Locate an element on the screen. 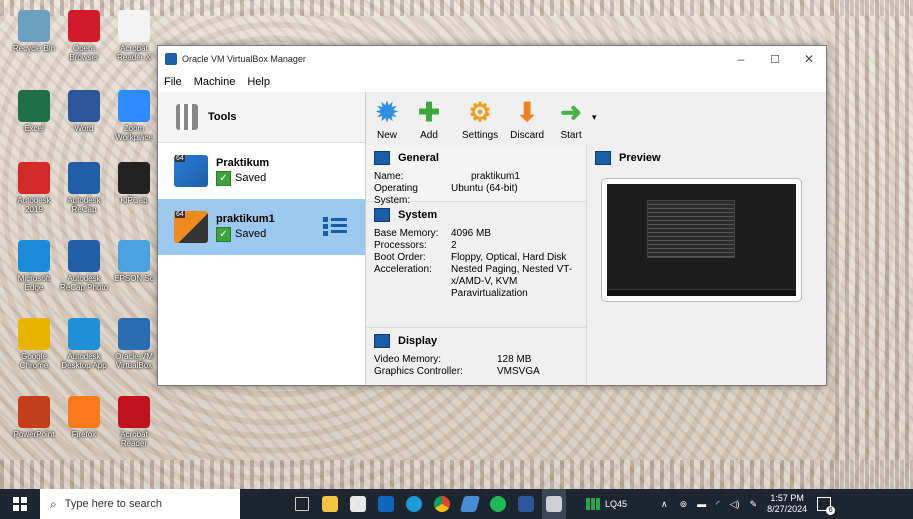 The image size is (913, 519). vm-item-praktikum: 64 Praktikum ✓ Saved is located at coordinates (261, 171).